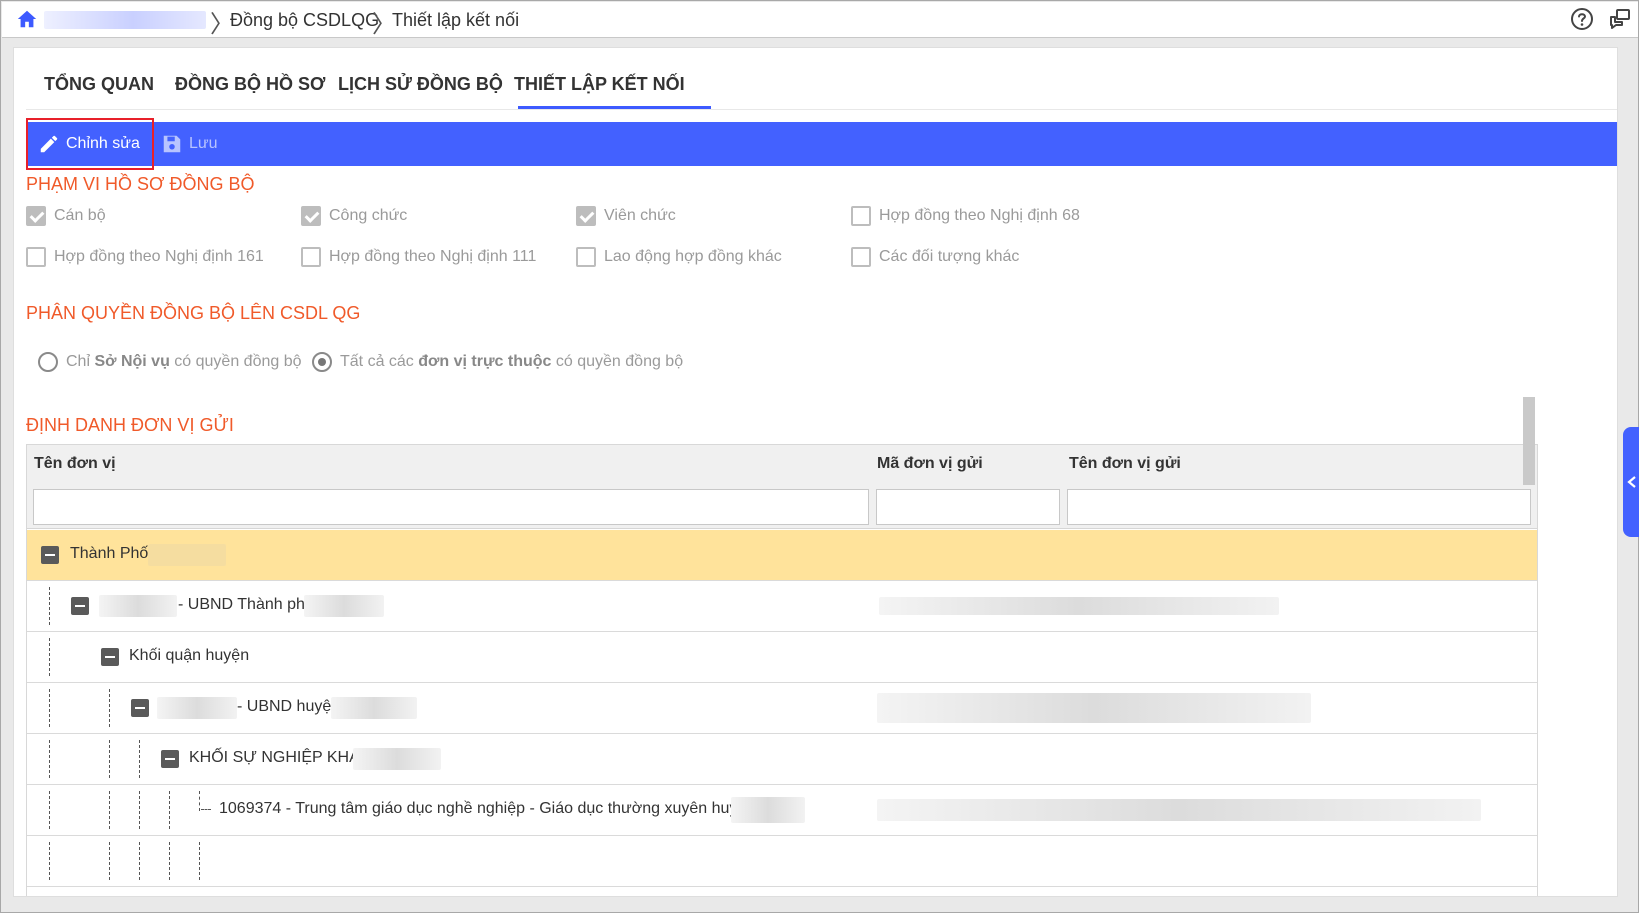  I want to click on checkbox-hd-nd68: Hợp đồng theo Nghị định 68, so click(965, 216).